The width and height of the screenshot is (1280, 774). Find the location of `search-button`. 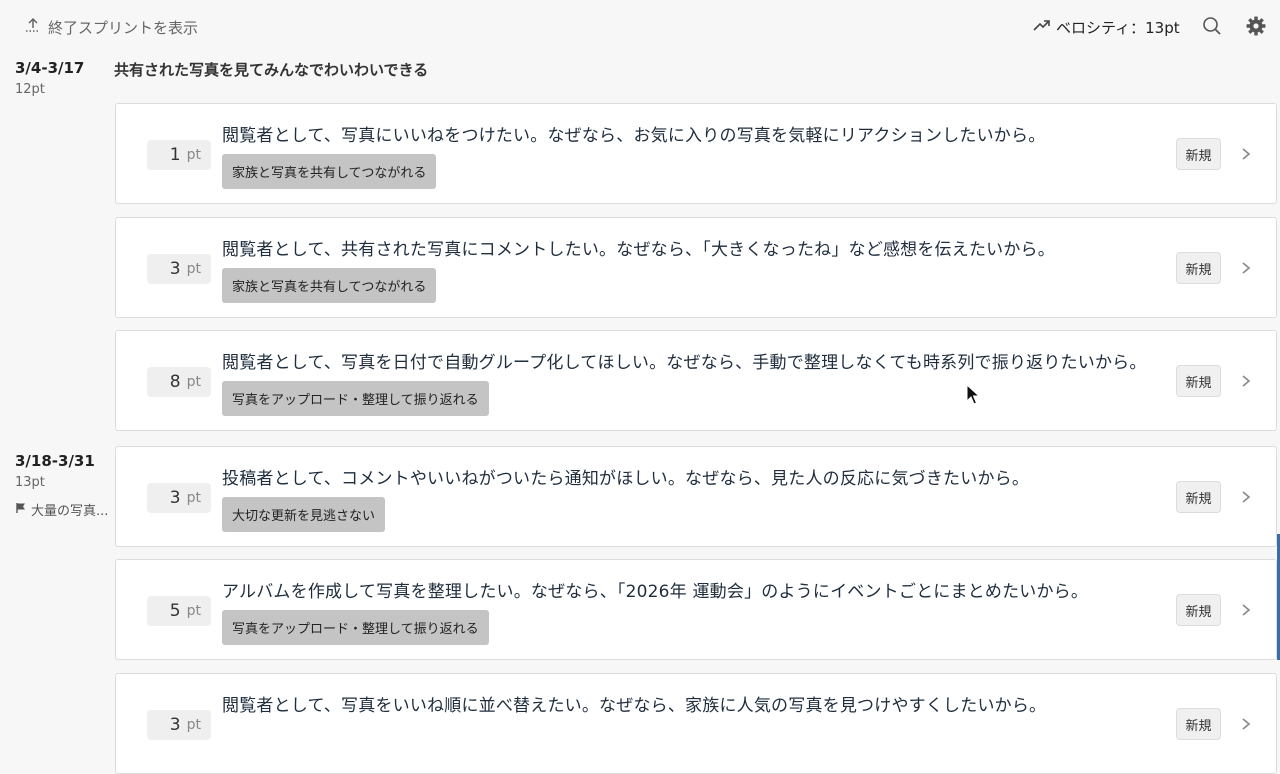

search-button is located at coordinates (1212, 26).